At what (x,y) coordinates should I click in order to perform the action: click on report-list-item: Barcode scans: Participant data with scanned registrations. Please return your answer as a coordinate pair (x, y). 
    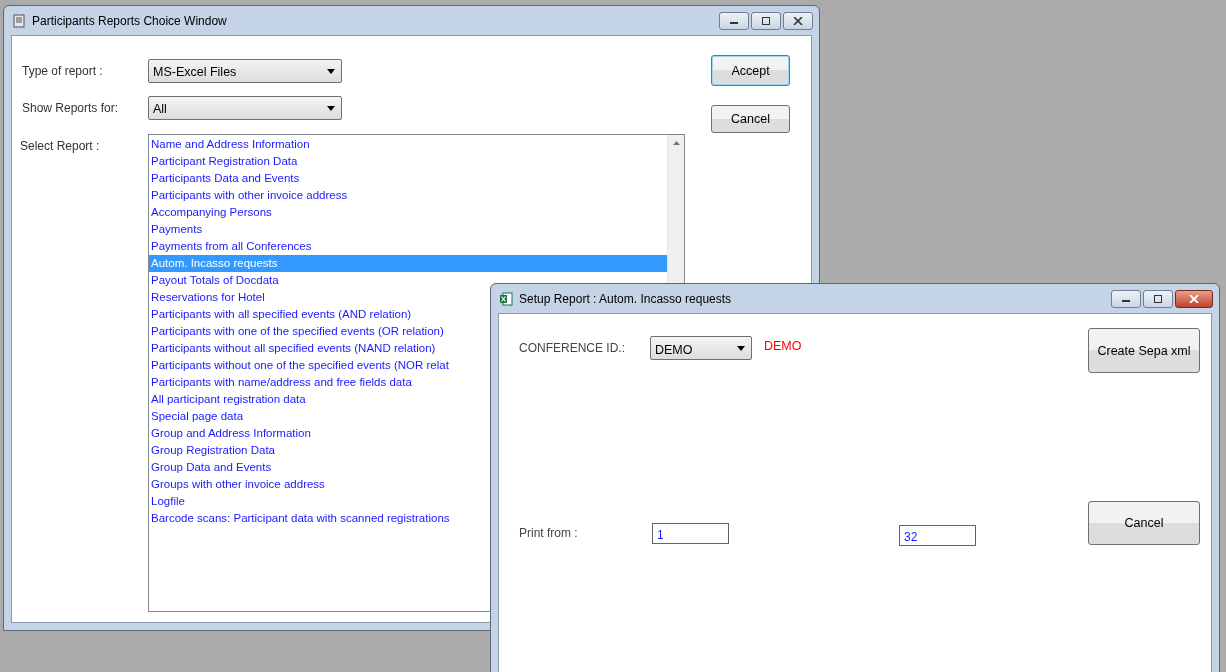
    Looking at the image, I should click on (299, 518).